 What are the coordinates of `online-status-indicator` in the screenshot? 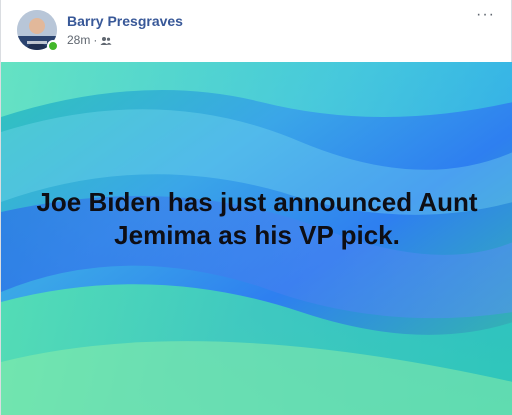 It's located at (53, 46).